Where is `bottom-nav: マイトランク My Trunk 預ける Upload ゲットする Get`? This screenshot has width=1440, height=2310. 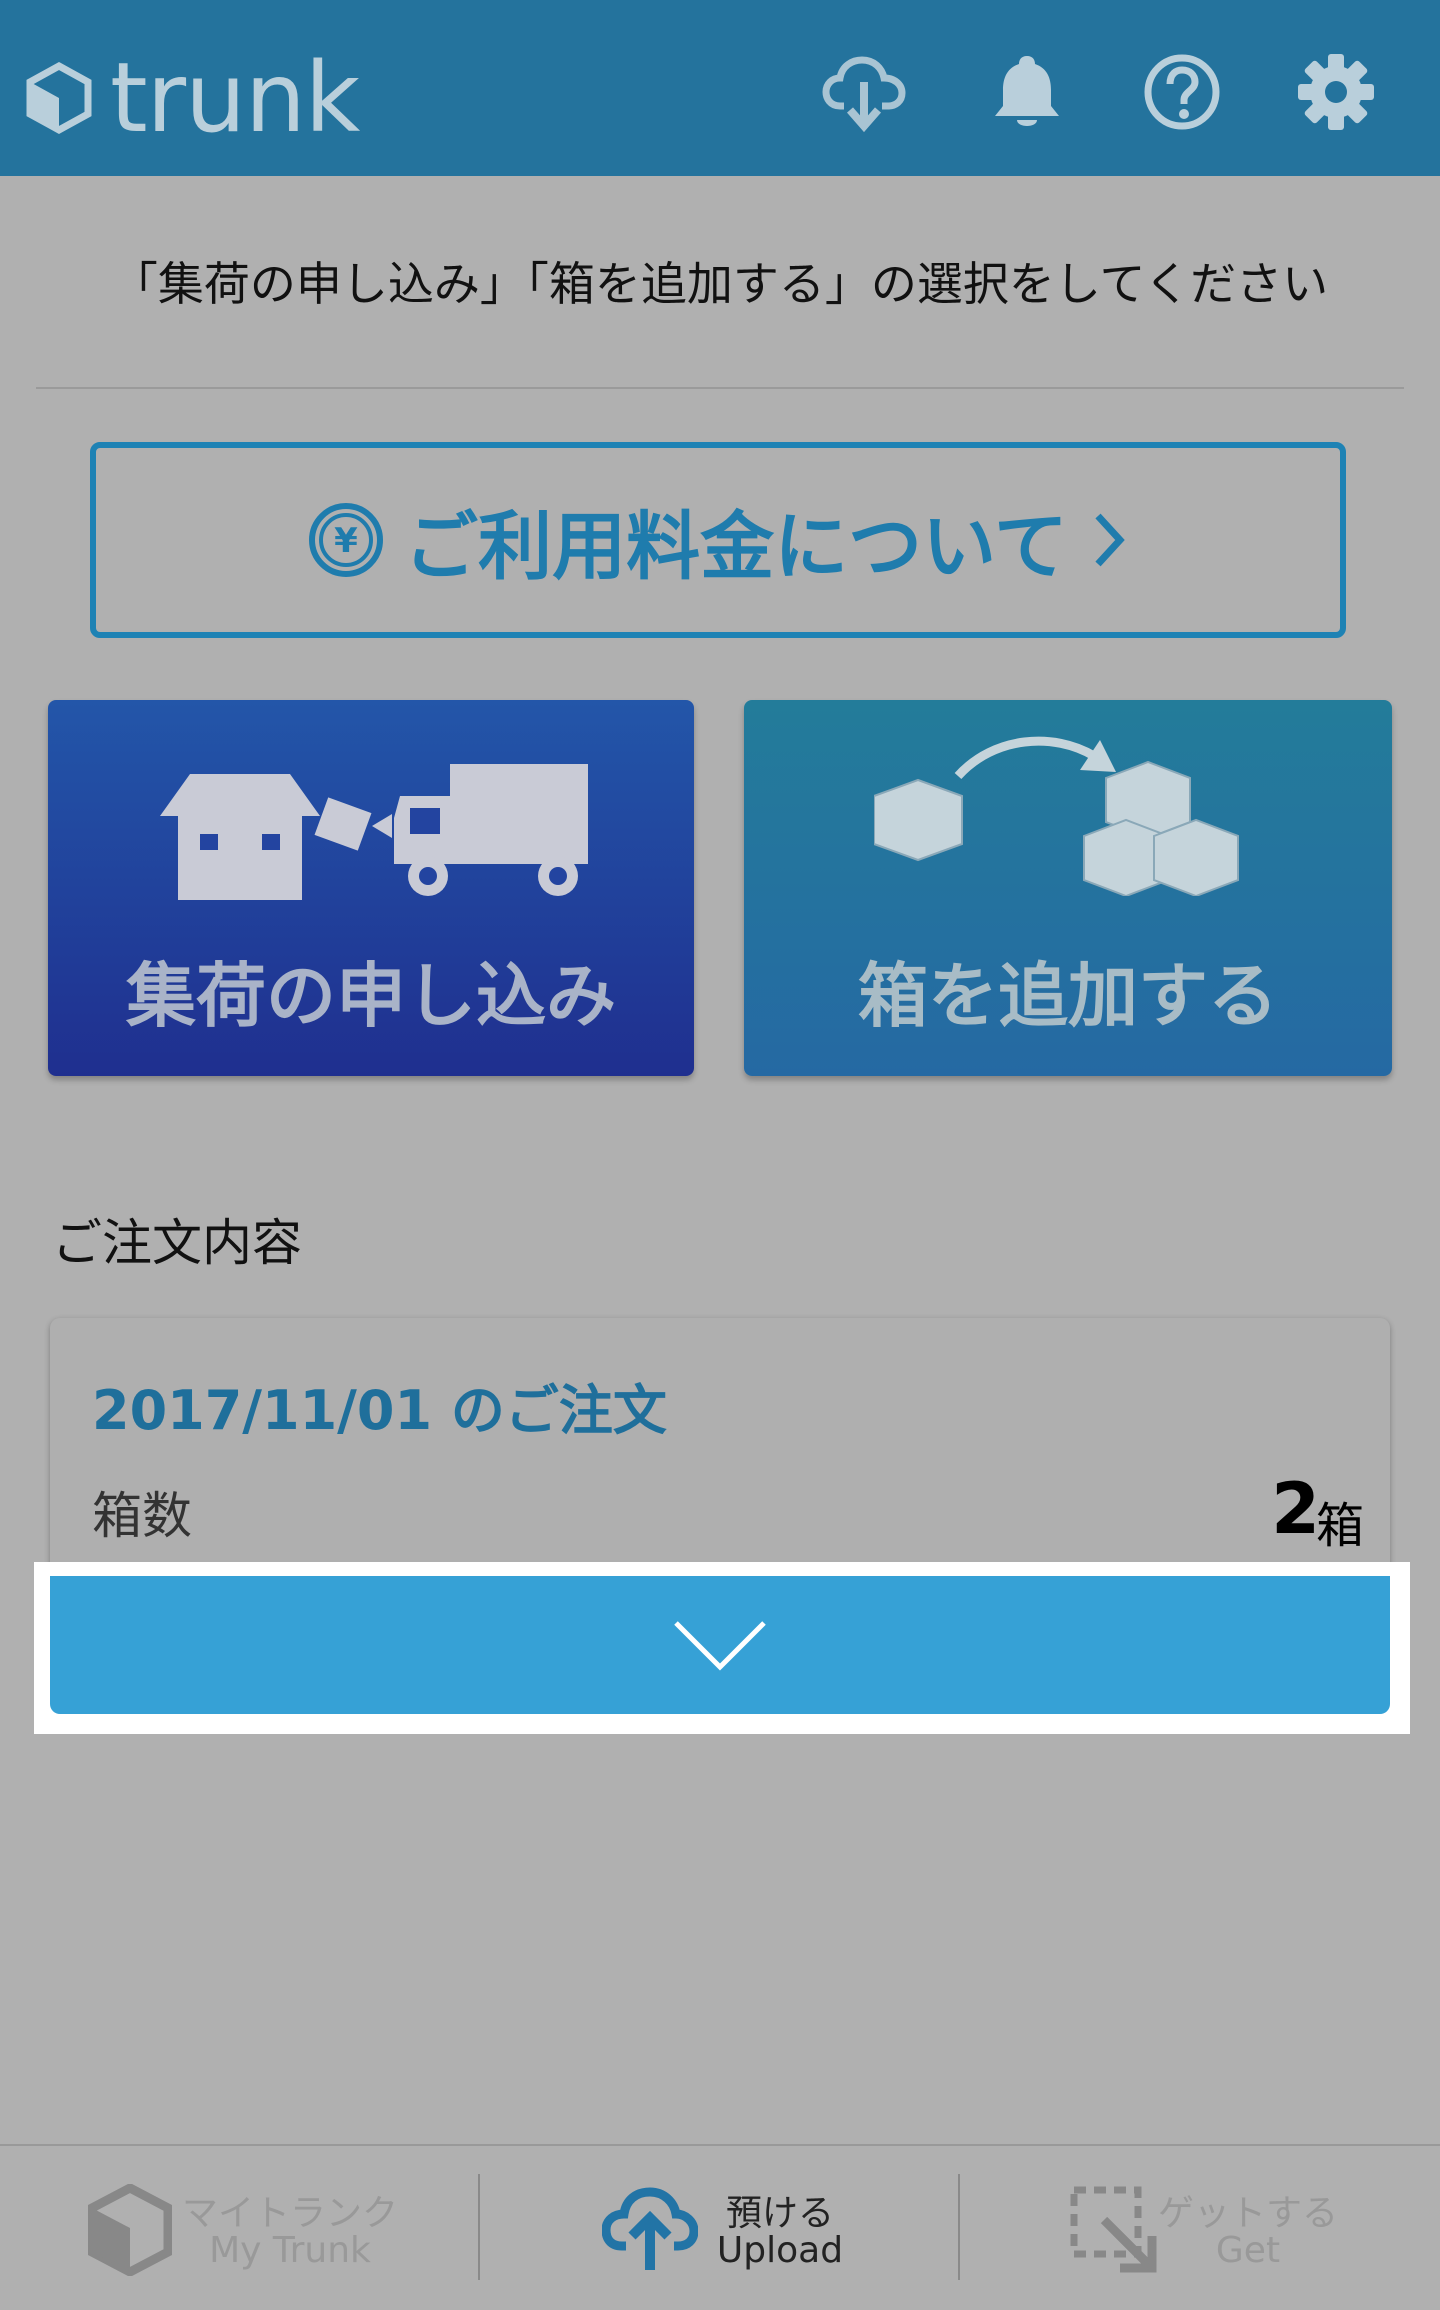
bottom-nav: マイトランク My Trunk 預ける Upload ゲットする Get is located at coordinates (720, 2227).